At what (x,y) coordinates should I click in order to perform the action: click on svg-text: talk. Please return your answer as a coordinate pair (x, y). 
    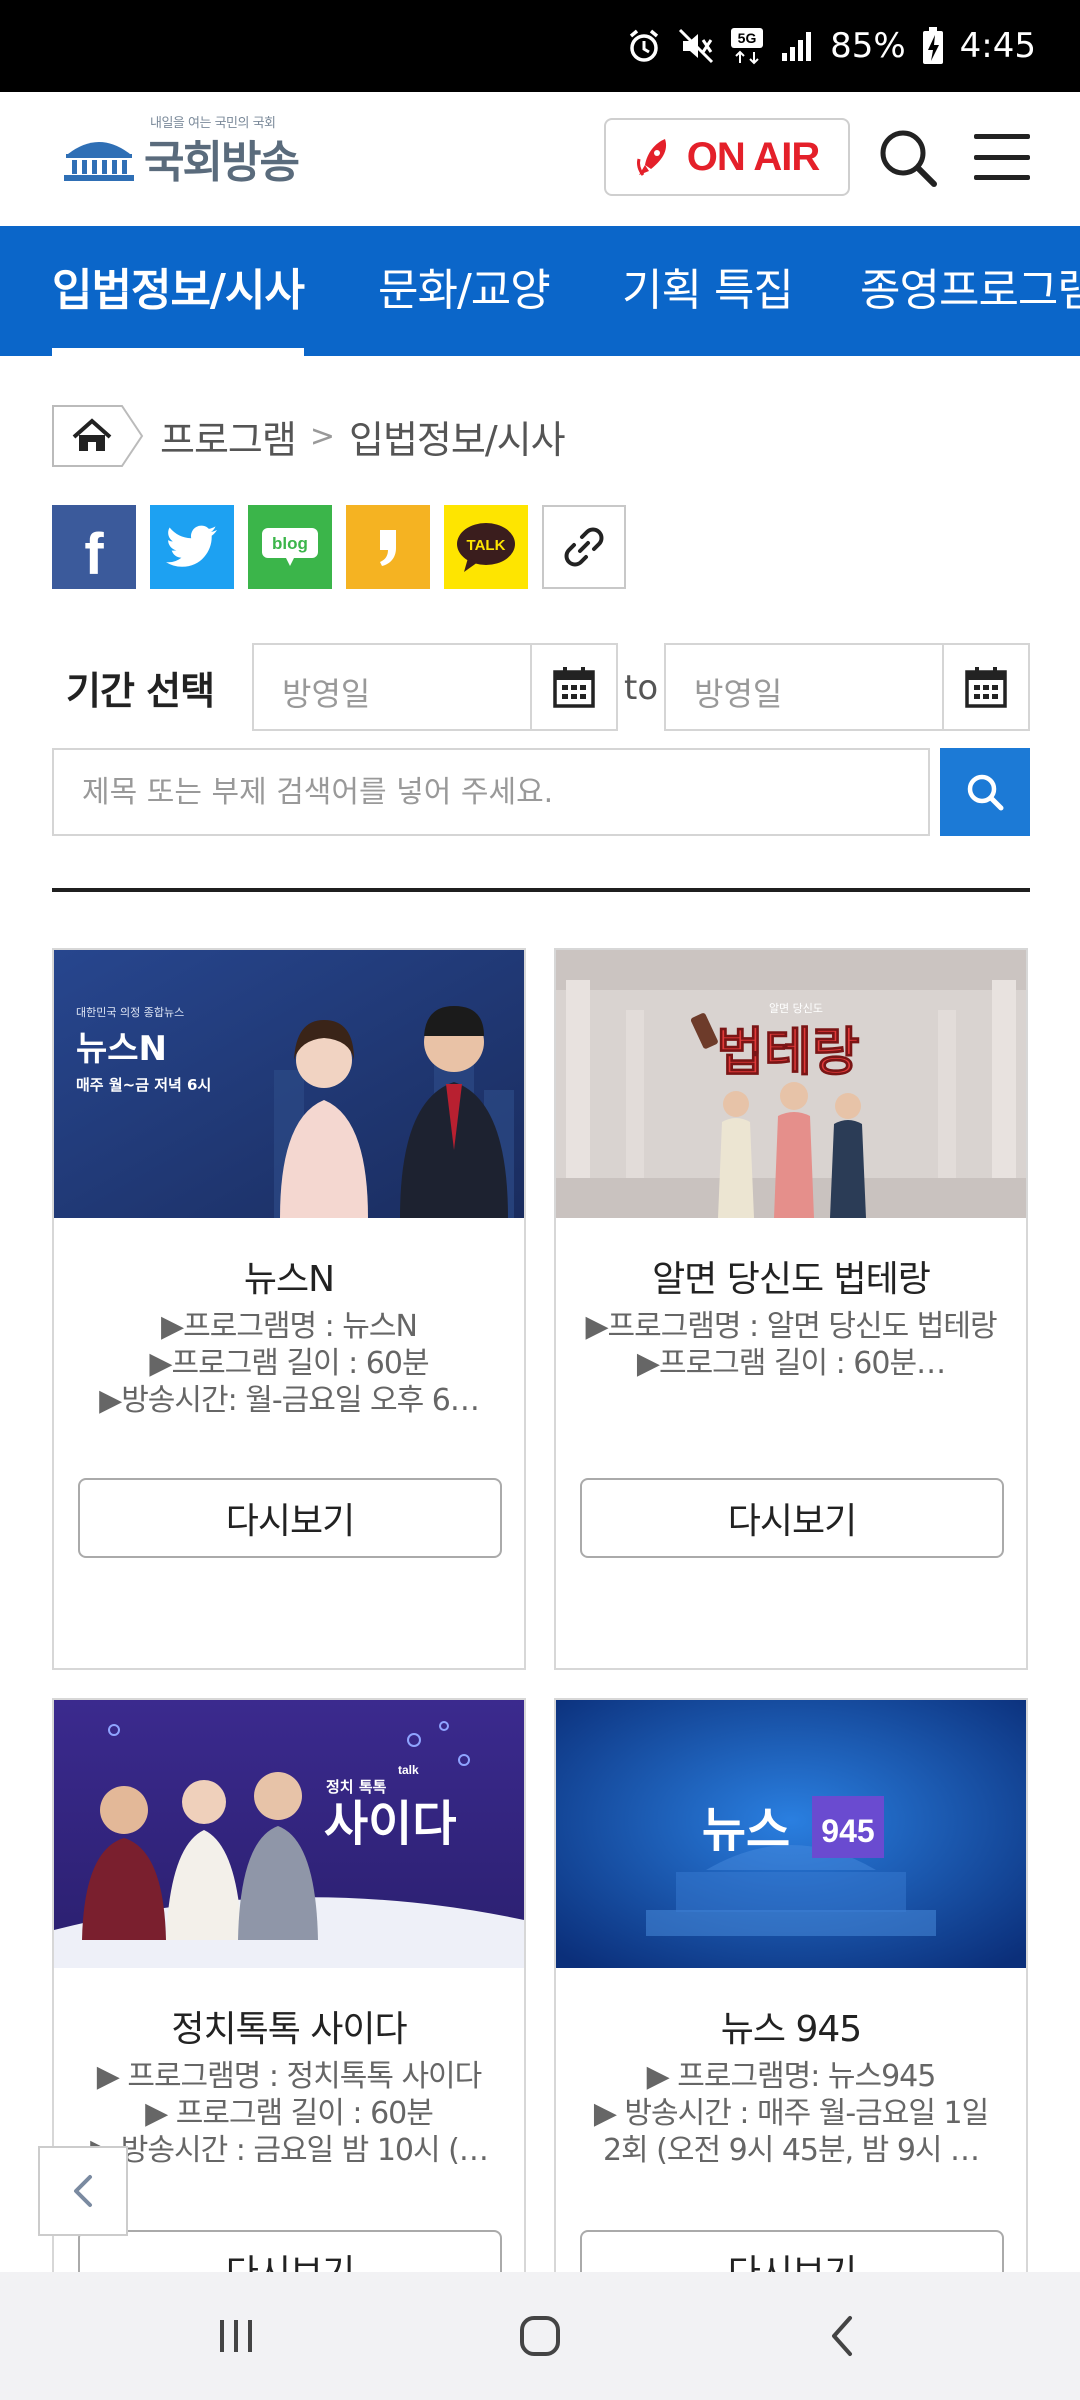
    Looking at the image, I should click on (408, 1770).